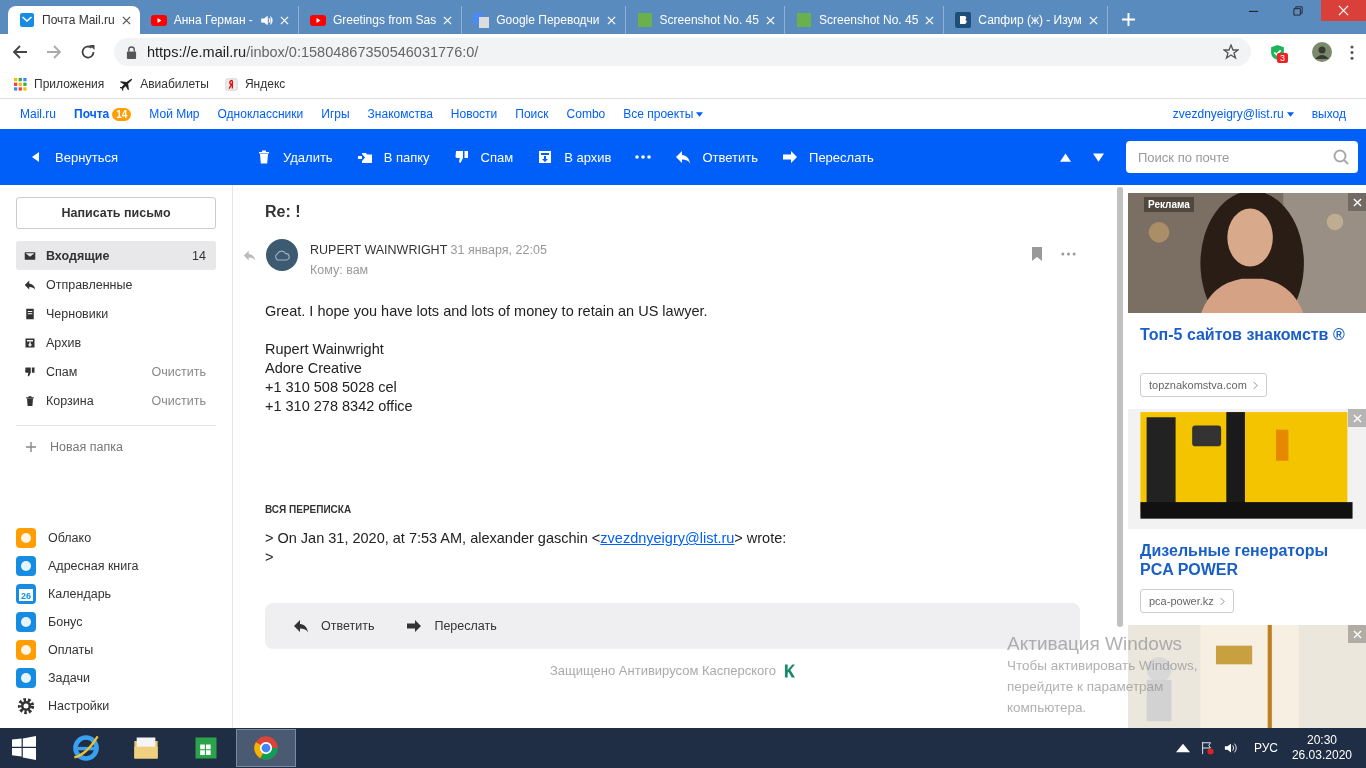 The width and height of the screenshot is (1366, 768). I want to click on reply-icon, so click(30, 284).